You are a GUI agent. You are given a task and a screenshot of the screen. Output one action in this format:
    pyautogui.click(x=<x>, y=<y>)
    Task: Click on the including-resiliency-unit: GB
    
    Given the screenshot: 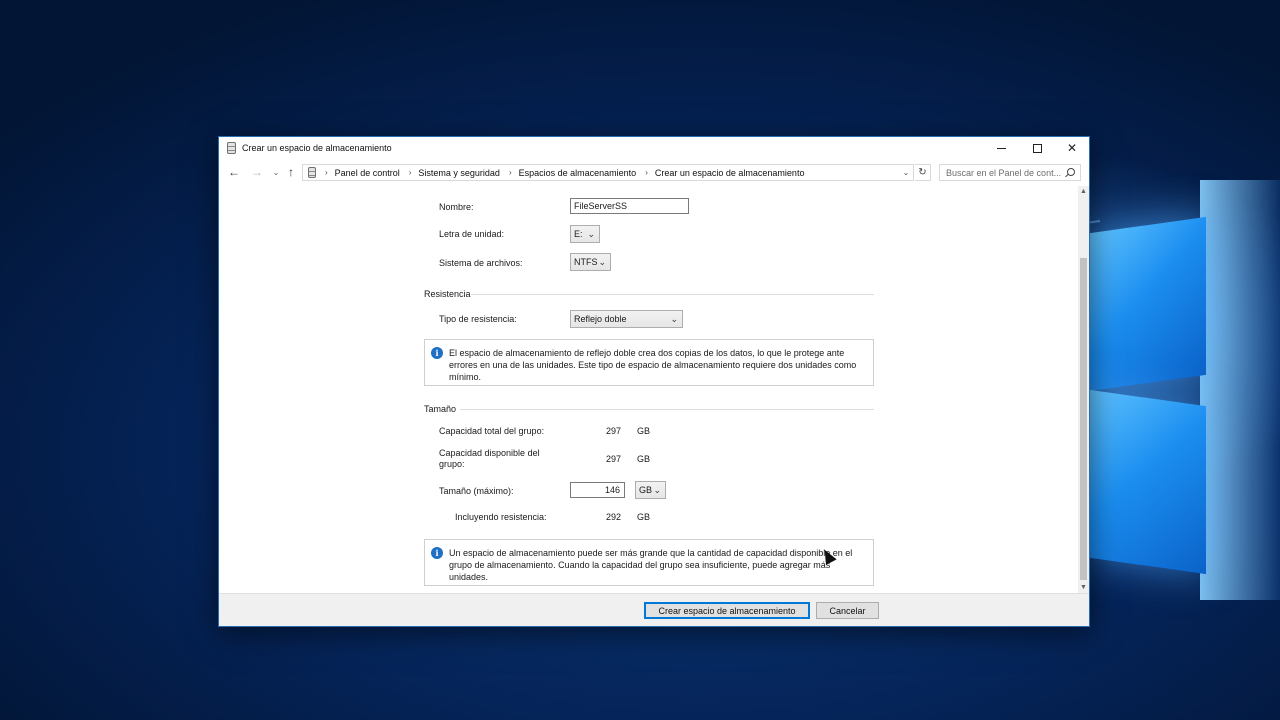 What is the action you would take?
    pyautogui.click(x=644, y=517)
    